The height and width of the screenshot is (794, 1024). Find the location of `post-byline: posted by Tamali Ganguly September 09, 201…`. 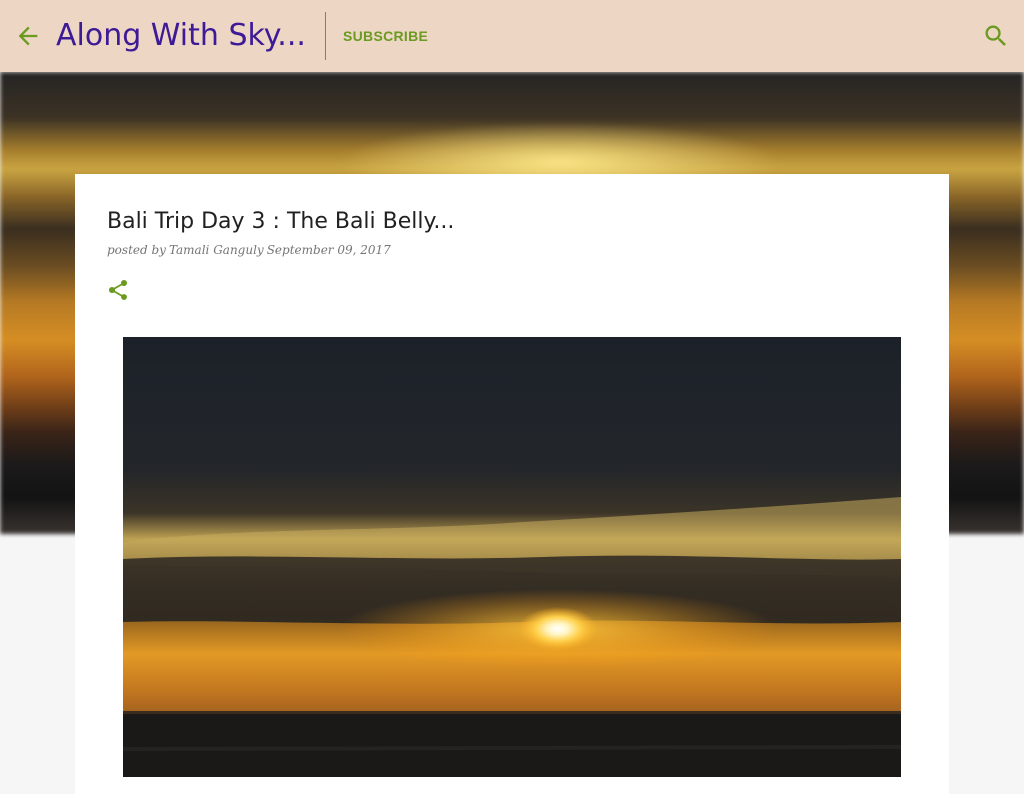

post-byline: posted by Tamali Ganguly September 09, 201… is located at coordinates (250, 250).